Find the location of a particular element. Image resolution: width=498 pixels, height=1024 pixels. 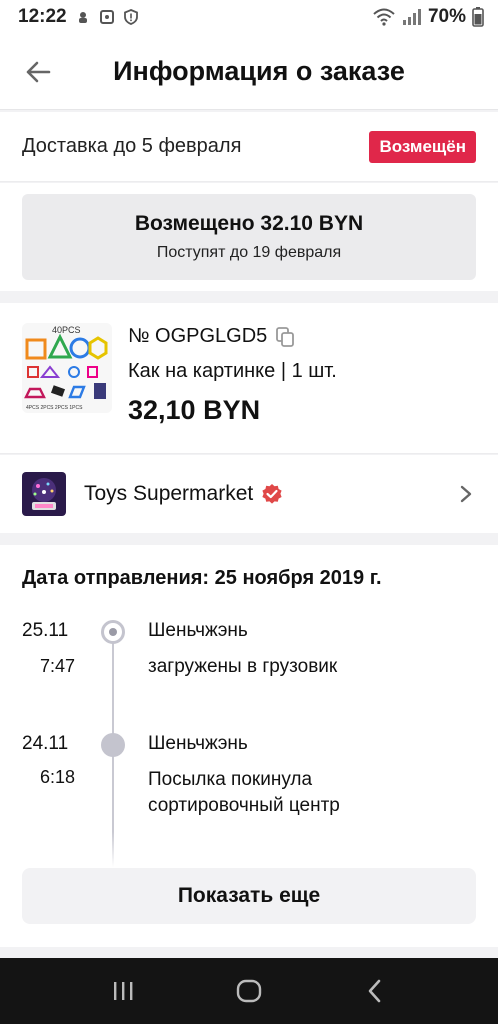

back-chevron-icon is located at coordinates (374, 991).